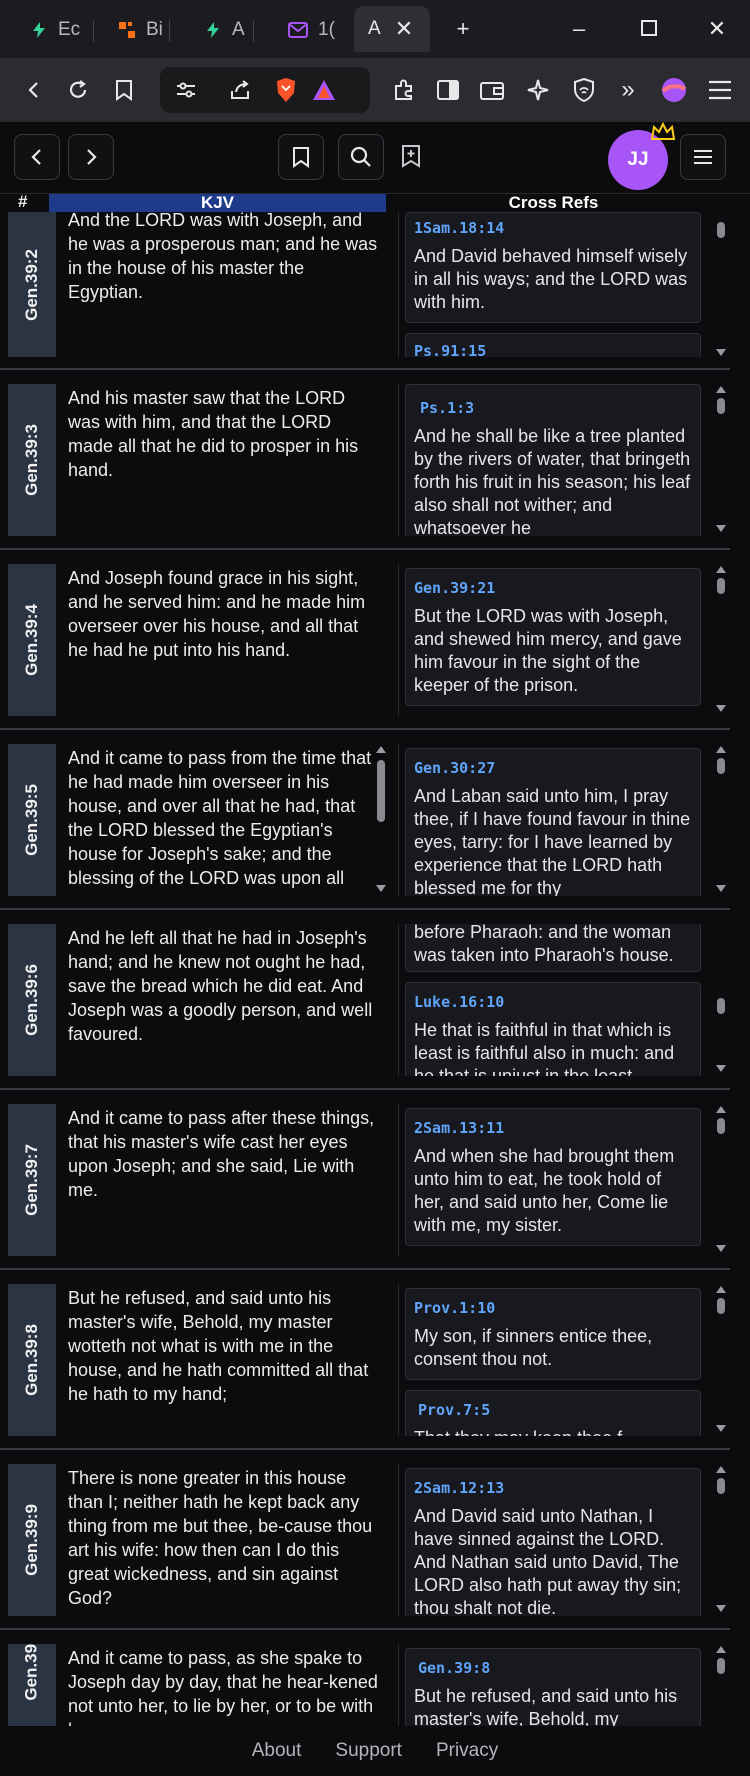 The image size is (750, 1776). What do you see at coordinates (381, 819) in the screenshot?
I see `verse-scrollbar` at bounding box center [381, 819].